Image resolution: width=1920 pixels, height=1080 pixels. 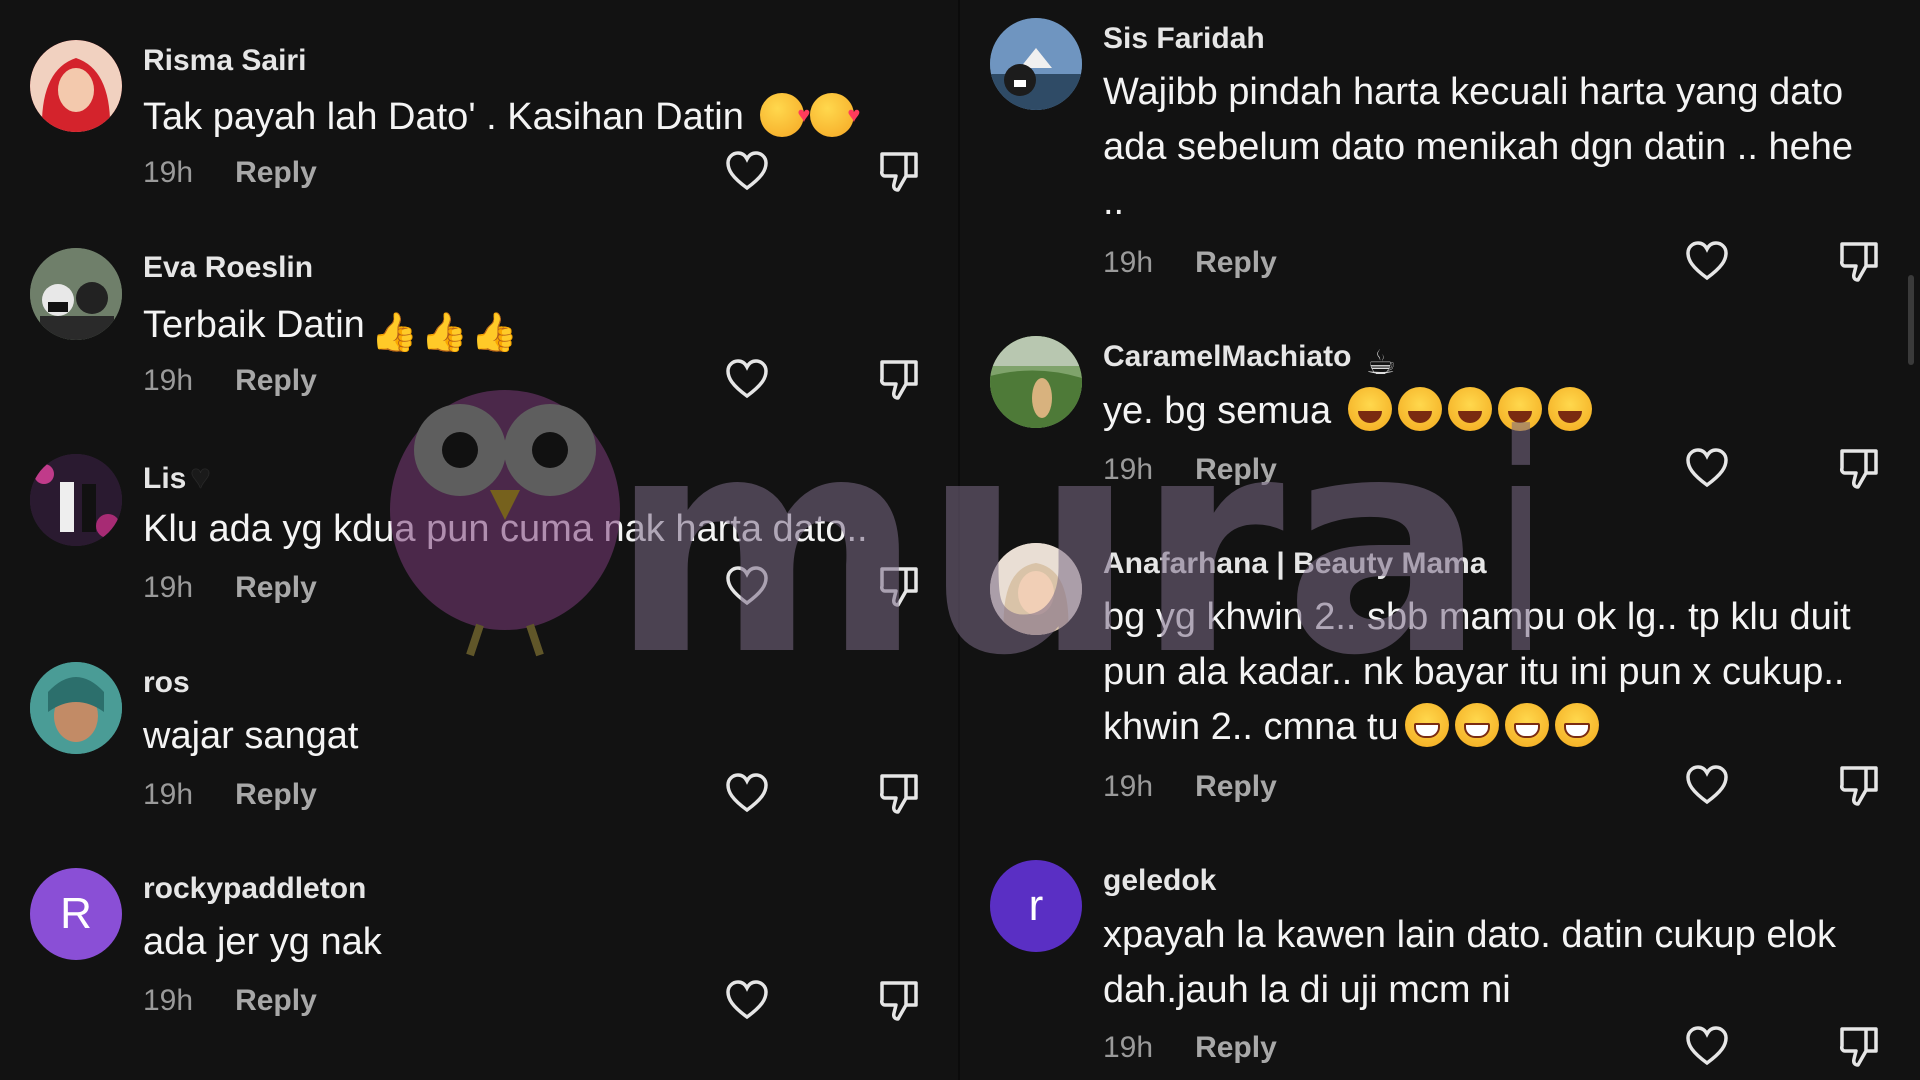 What do you see at coordinates (262, 942) in the screenshot?
I see `comment-text: ada jer yg nak` at bounding box center [262, 942].